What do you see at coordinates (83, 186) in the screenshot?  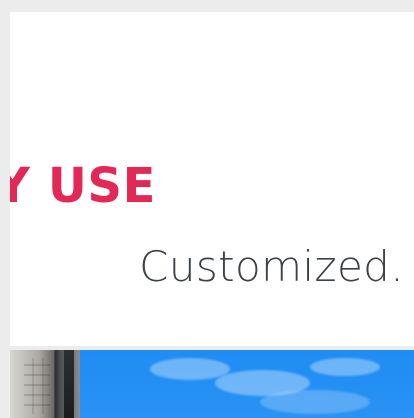 I see `hero-headline: AY USE` at bounding box center [83, 186].